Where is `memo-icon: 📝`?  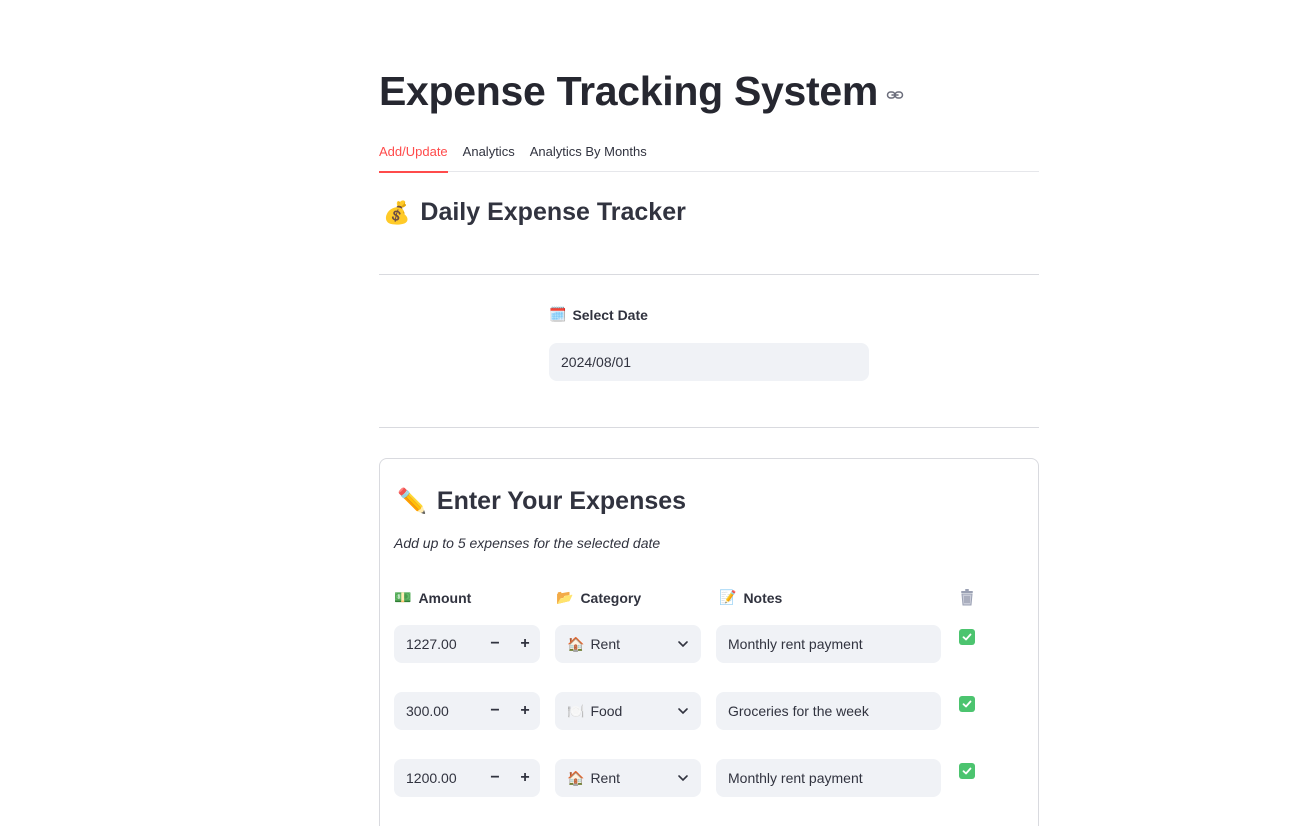 memo-icon: 📝 is located at coordinates (728, 597).